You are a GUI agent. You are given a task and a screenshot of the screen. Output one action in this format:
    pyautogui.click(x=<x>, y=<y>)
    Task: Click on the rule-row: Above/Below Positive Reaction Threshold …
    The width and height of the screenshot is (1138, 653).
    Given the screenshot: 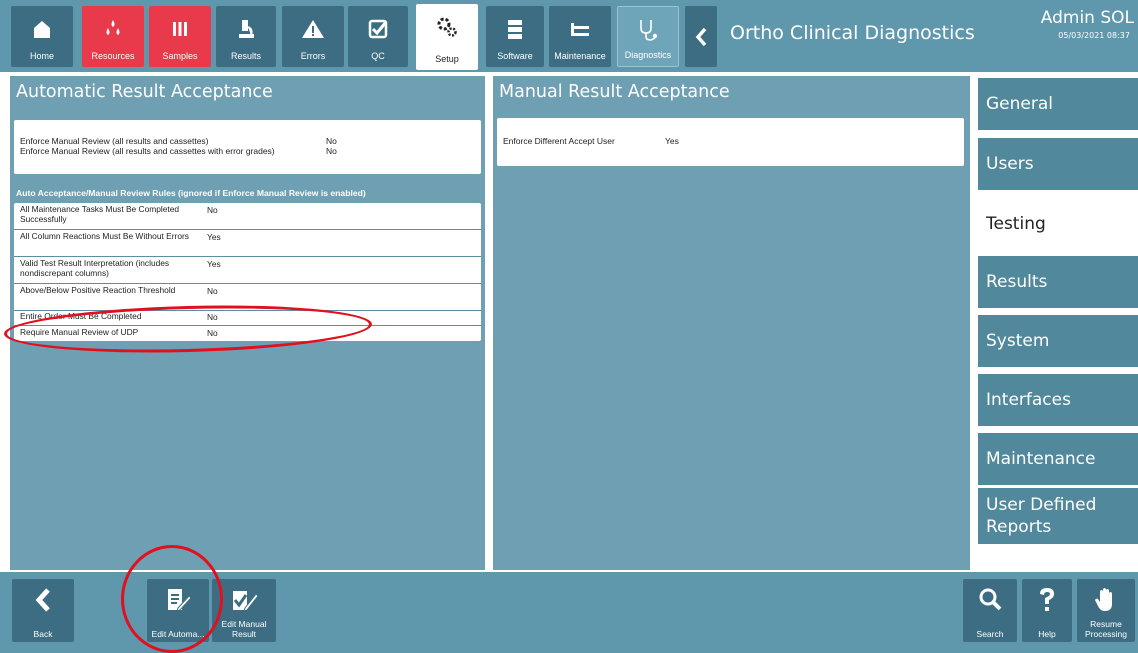 What is the action you would take?
    pyautogui.click(x=247, y=297)
    